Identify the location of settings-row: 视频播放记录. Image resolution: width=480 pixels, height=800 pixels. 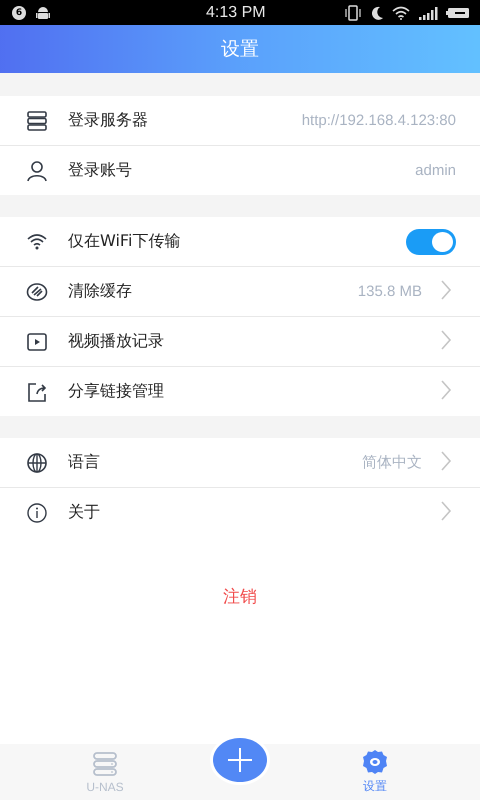
(240, 342).